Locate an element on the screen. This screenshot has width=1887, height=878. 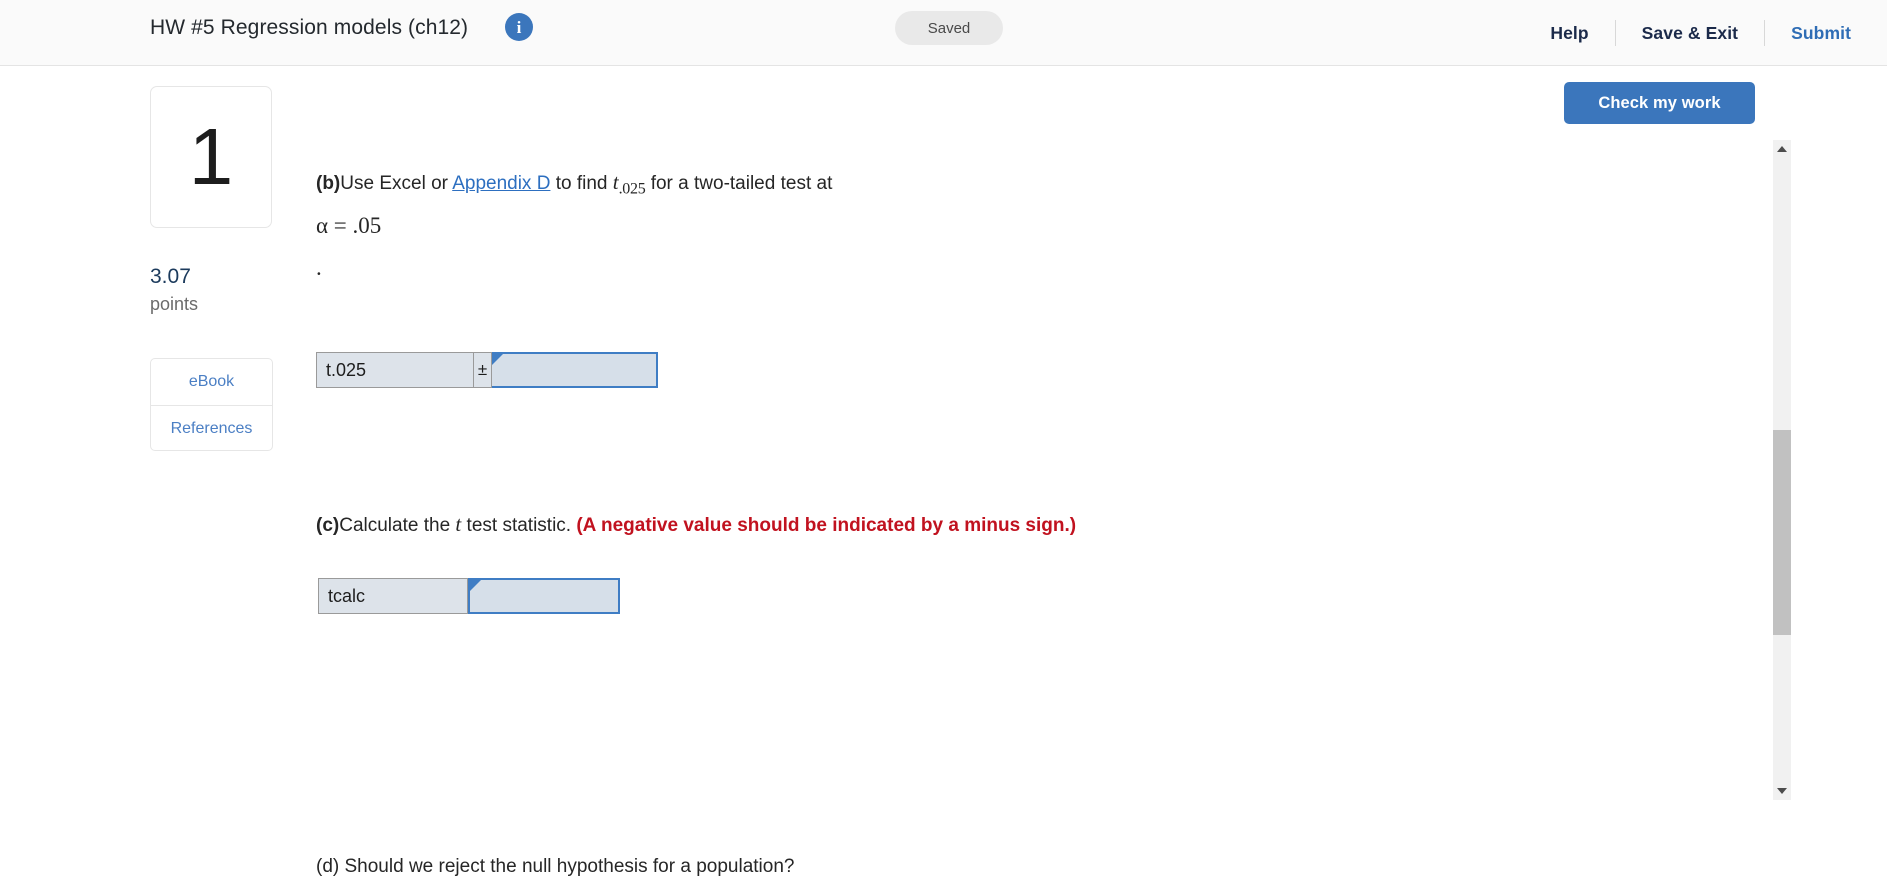
part-c-answer-row: tcalc is located at coordinates (469, 596).